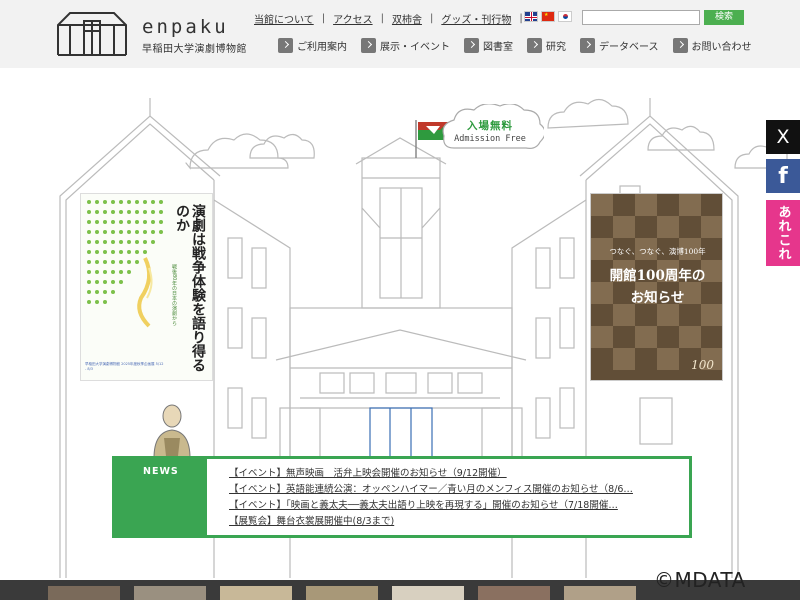 The image size is (800, 600). I want to click on search-input, so click(641, 17).